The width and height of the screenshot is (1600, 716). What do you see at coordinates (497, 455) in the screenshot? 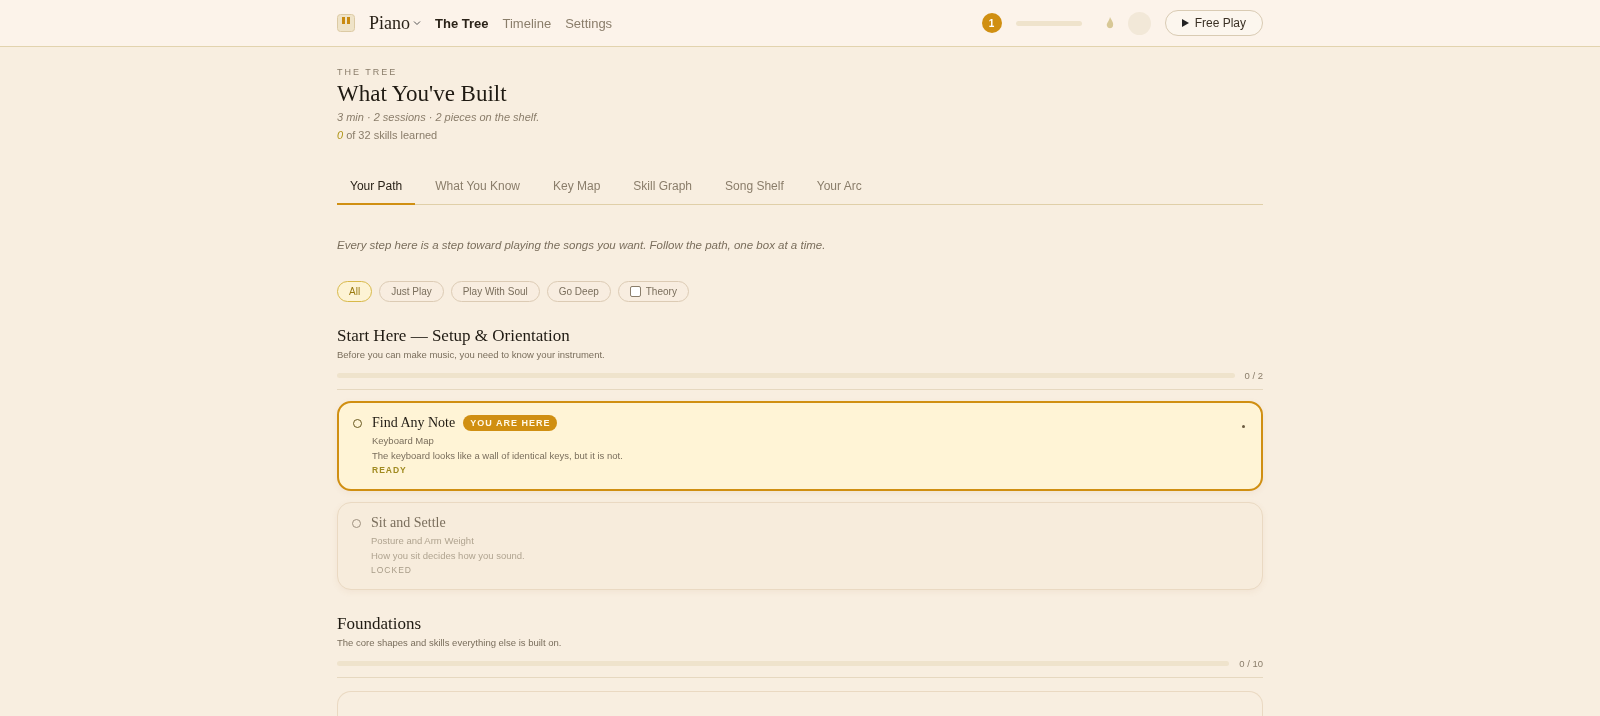
I see `card-description: The keyboard looks like a wall of identical keys, but it is not.` at bounding box center [497, 455].